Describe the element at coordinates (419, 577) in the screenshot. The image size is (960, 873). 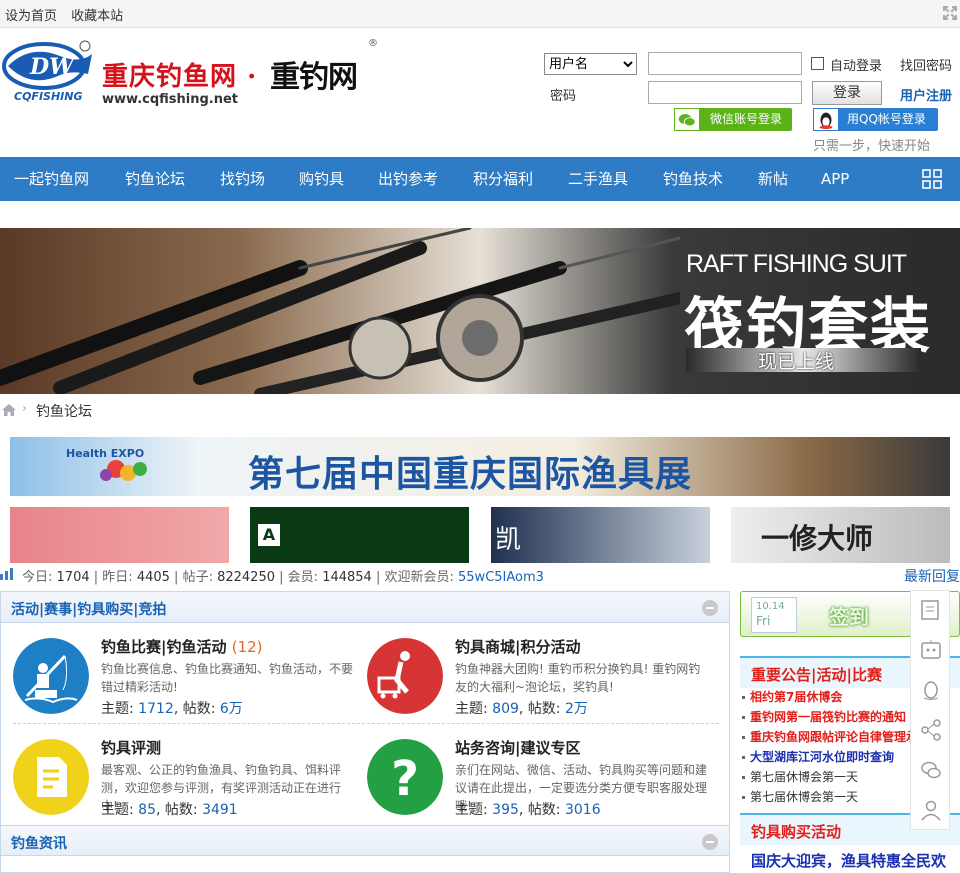
I see `welcome-label: 欢迎新会员:` at that location.